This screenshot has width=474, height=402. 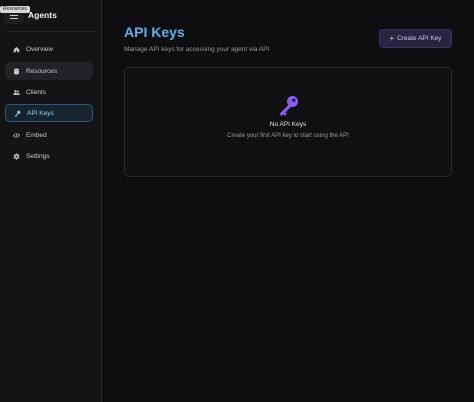 What do you see at coordinates (16, 92) in the screenshot?
I see `users-icon` at bounding box center [16, 92].